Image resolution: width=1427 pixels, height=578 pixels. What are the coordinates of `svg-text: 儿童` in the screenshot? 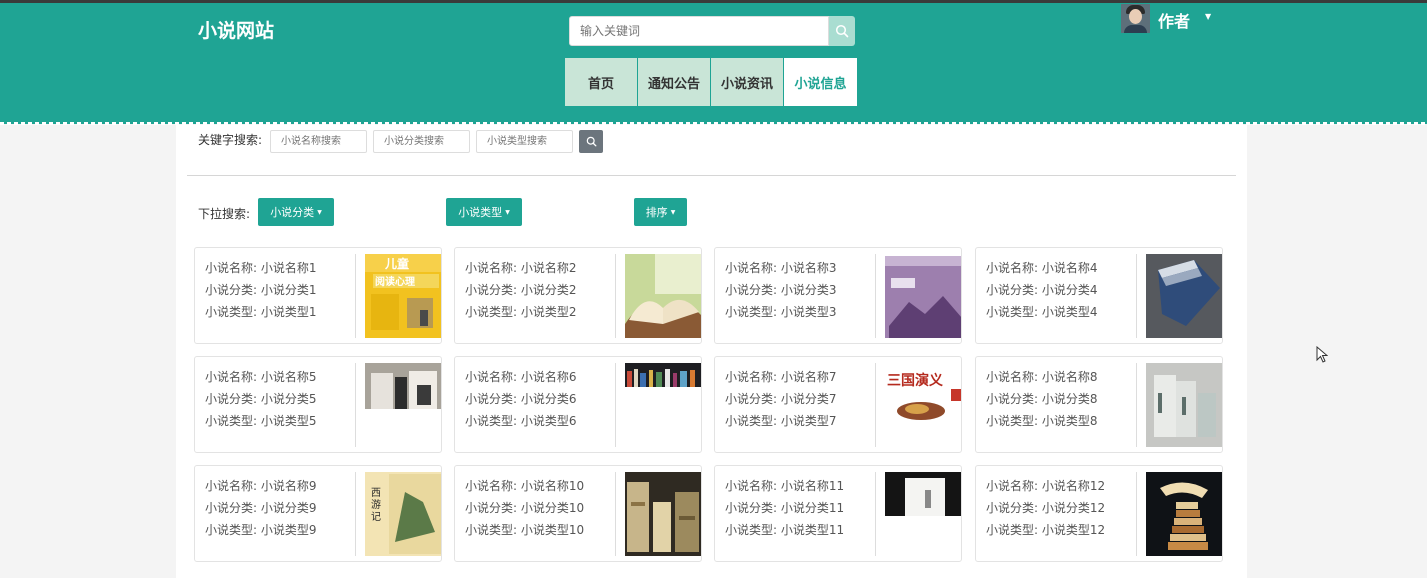 It's located at (396, 263).